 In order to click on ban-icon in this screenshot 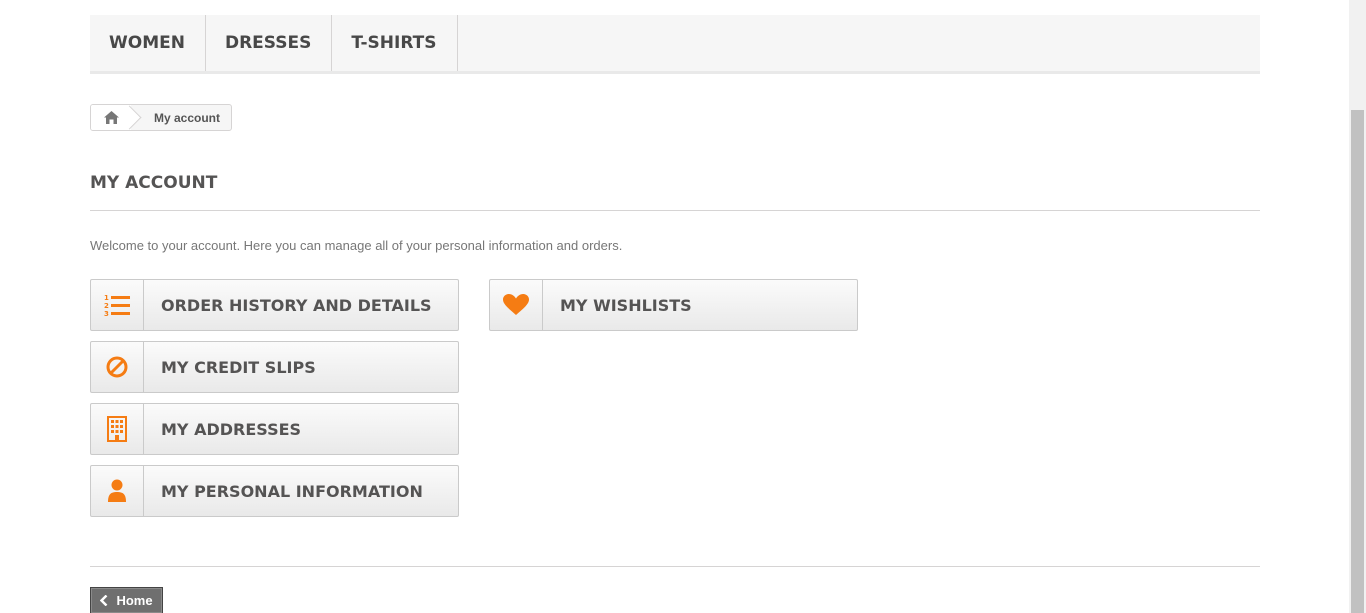, I will do `click(117, 367)`.